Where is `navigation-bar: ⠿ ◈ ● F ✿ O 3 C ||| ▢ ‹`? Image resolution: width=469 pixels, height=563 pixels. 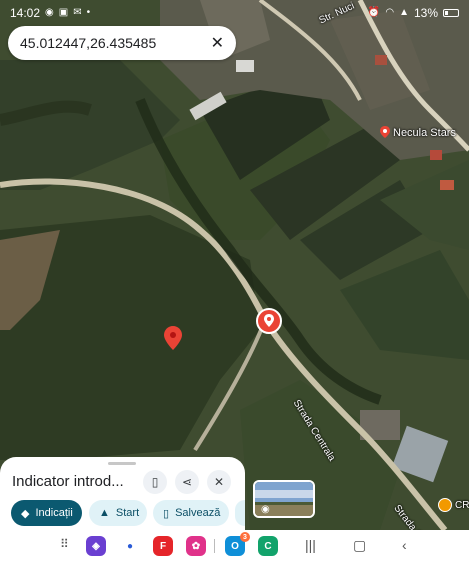
navigation-bar: ⠿ ◈ ● F ✿ O 3 C ||| ▢ ‹ is located at coordinates (234, 546).